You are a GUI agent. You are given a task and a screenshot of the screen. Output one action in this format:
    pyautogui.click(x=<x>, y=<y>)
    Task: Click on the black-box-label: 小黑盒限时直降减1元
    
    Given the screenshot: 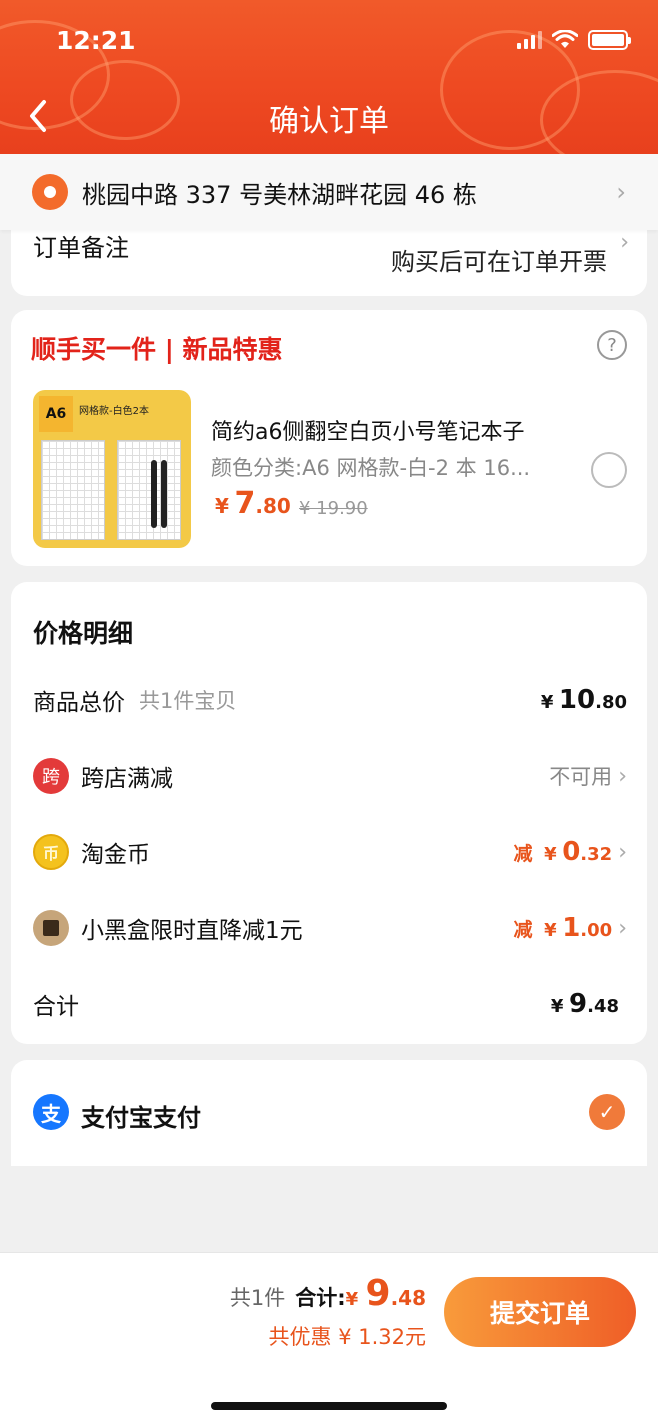 What is the action you would take?
    pyautogui.click(x=192, y=931)
    